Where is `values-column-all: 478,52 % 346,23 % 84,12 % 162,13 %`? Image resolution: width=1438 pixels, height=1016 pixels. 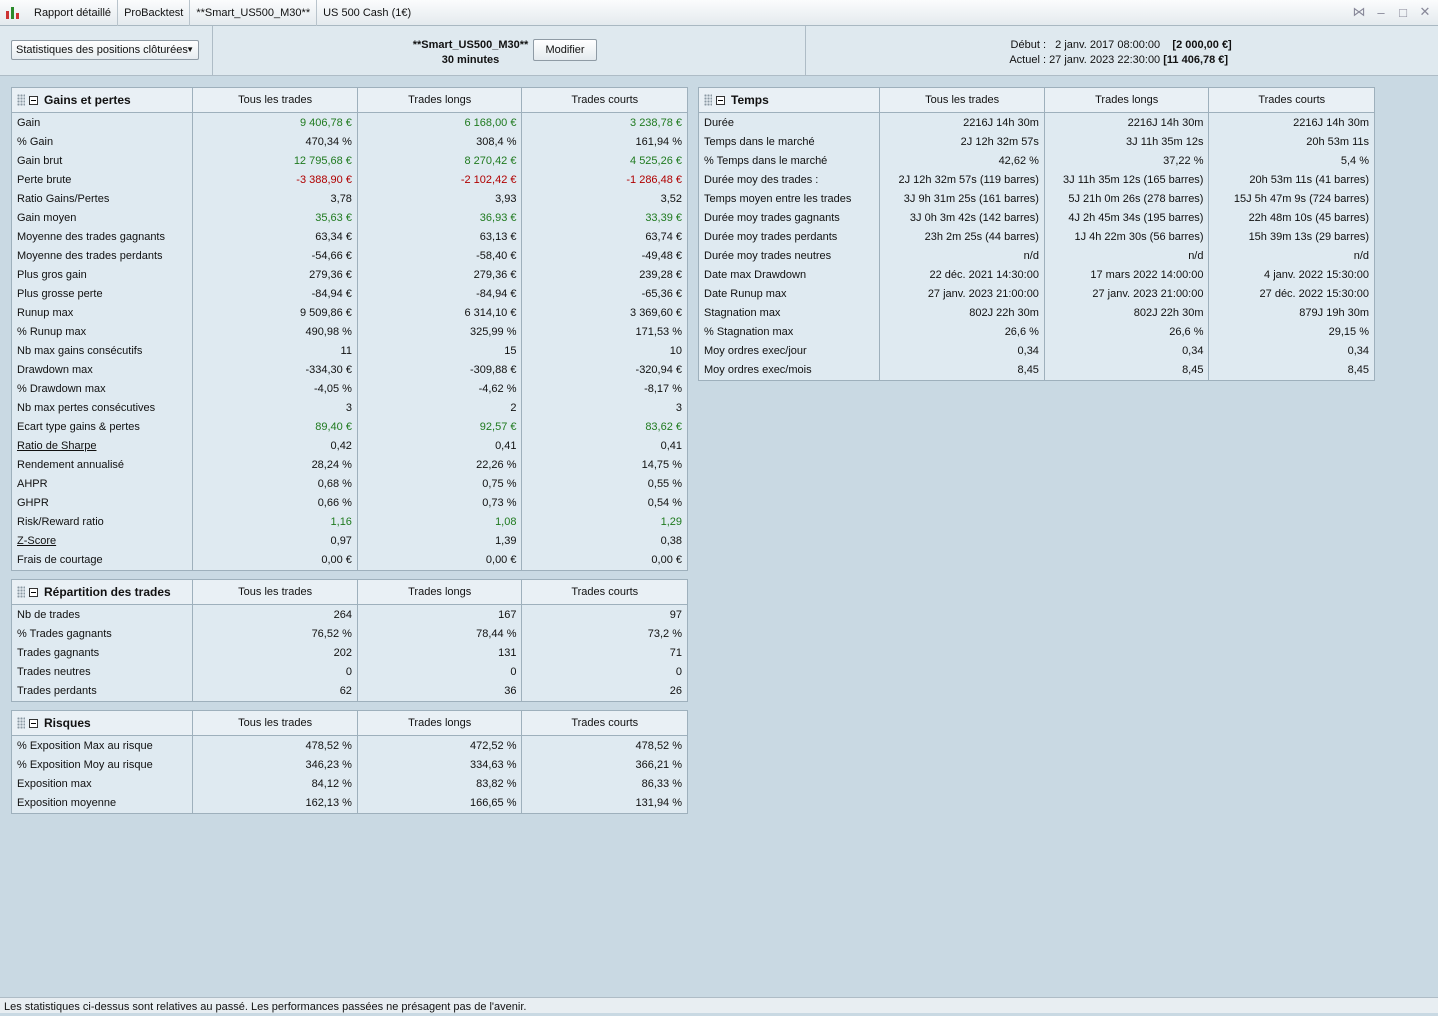
values-column-all: 478,52 % 346,23 % 84,12 % 162,13 % is located at coordinates (275, 774).